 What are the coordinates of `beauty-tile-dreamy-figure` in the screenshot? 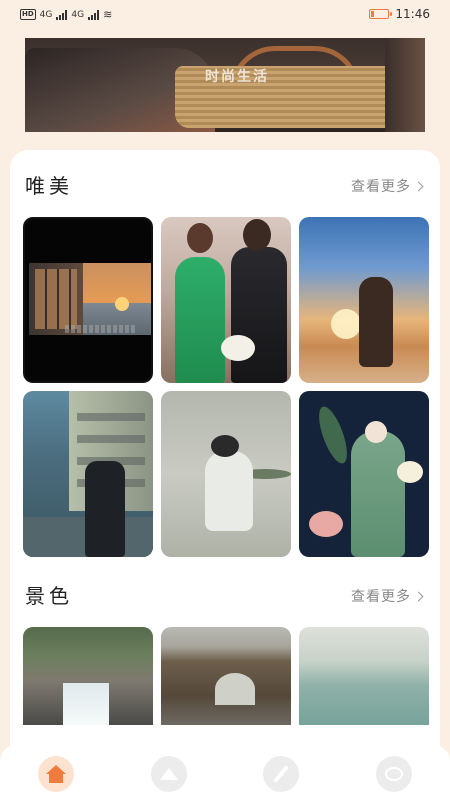 It's located at (226, 474).